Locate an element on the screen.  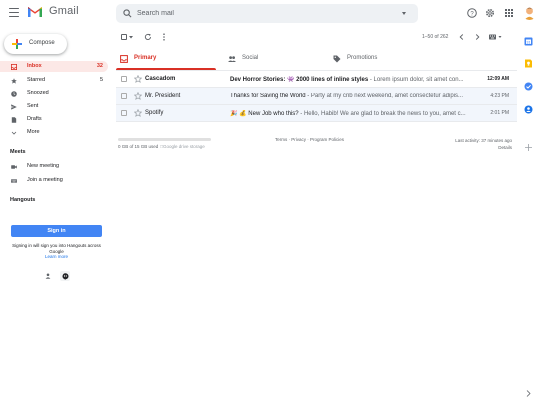
manage-storage-link: □Google drive storage is located at coordinates (182, 146).